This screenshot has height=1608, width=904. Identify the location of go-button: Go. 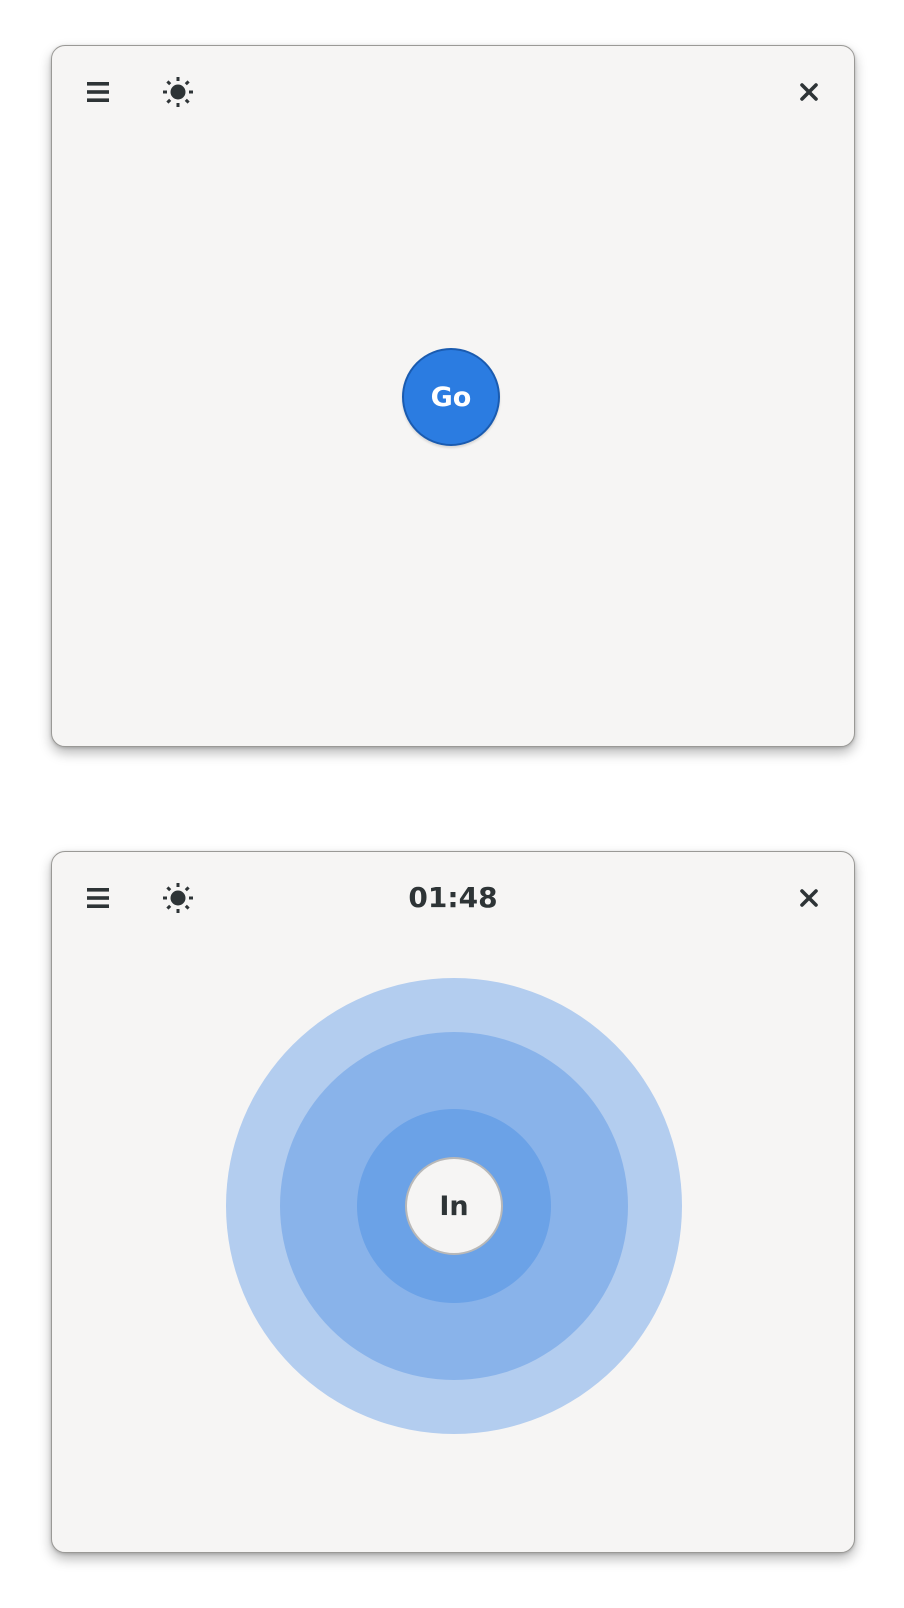
(451, 397).